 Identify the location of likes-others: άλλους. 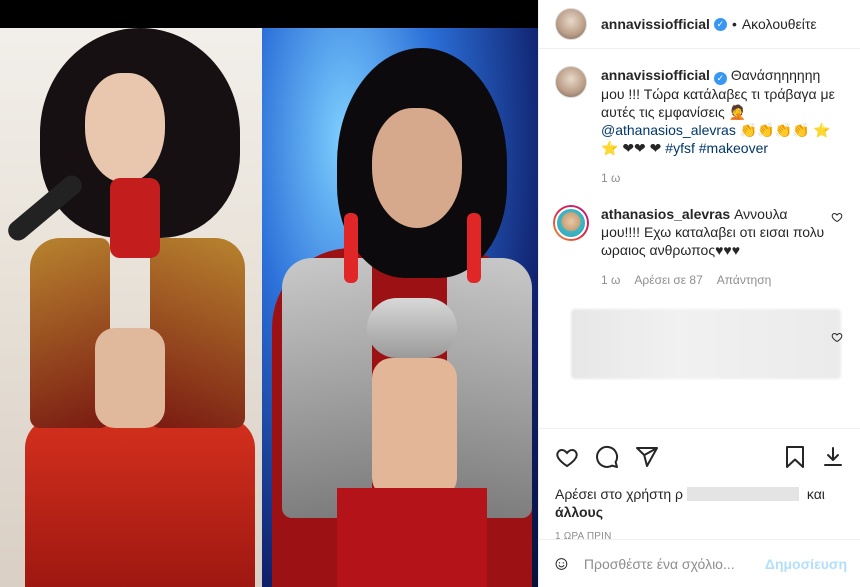
(579, 512).